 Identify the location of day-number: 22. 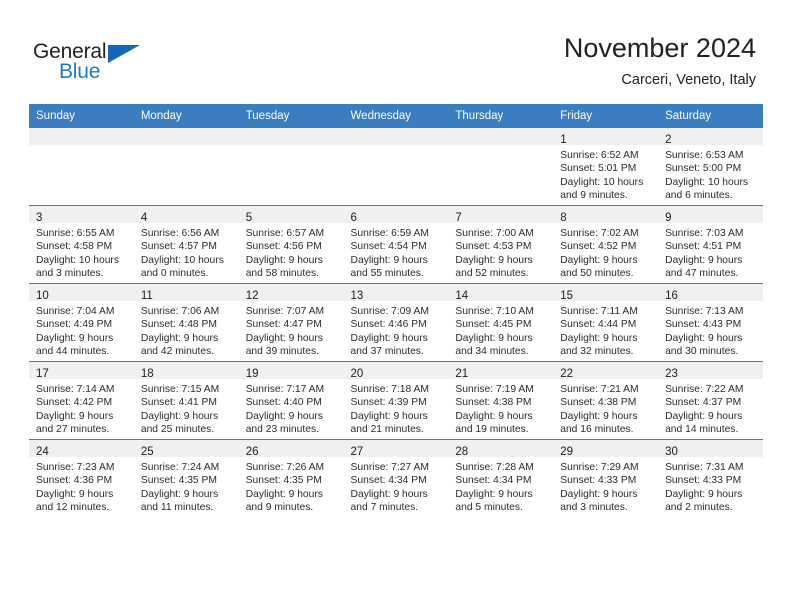
(567, 374).